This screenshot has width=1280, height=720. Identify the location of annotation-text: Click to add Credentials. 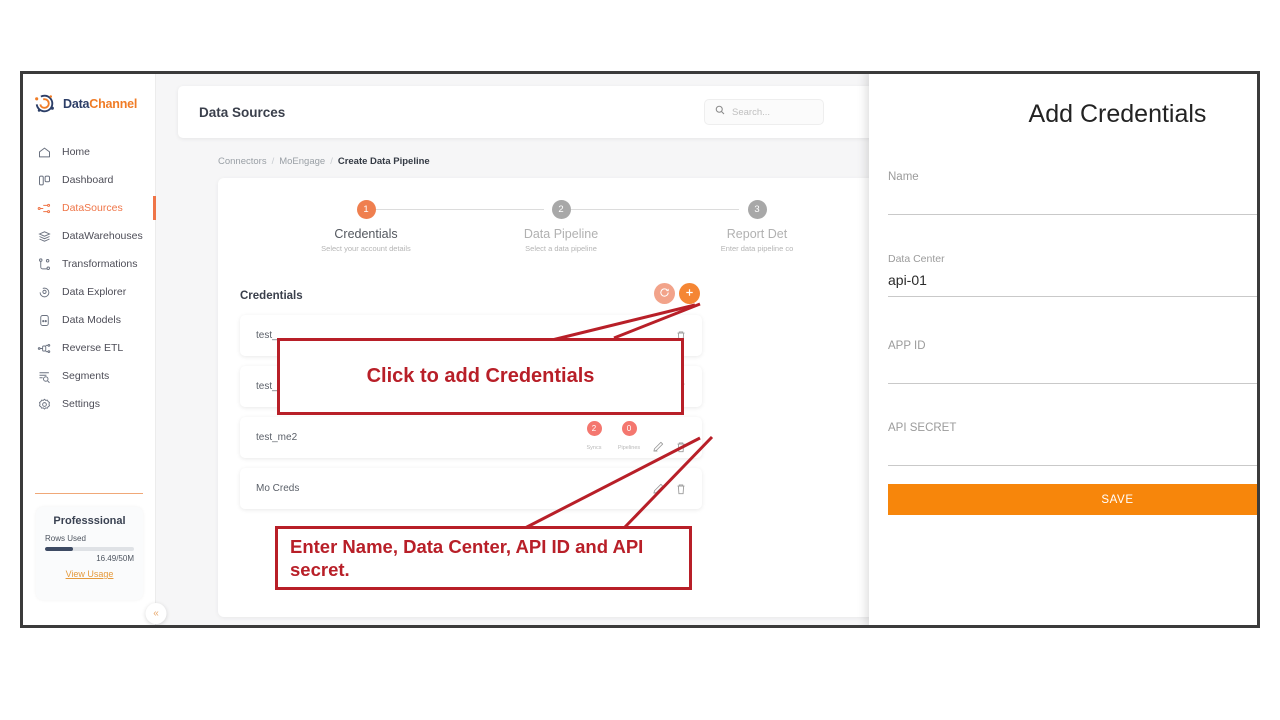
(480, 376).